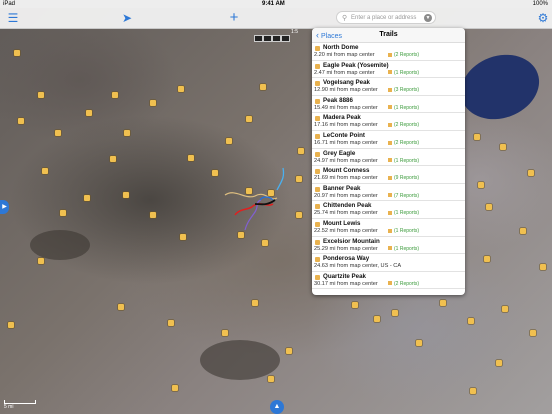 This screenshot has width=552, height=414. I want to click on layers-icon: ☰, so click(13, 18).